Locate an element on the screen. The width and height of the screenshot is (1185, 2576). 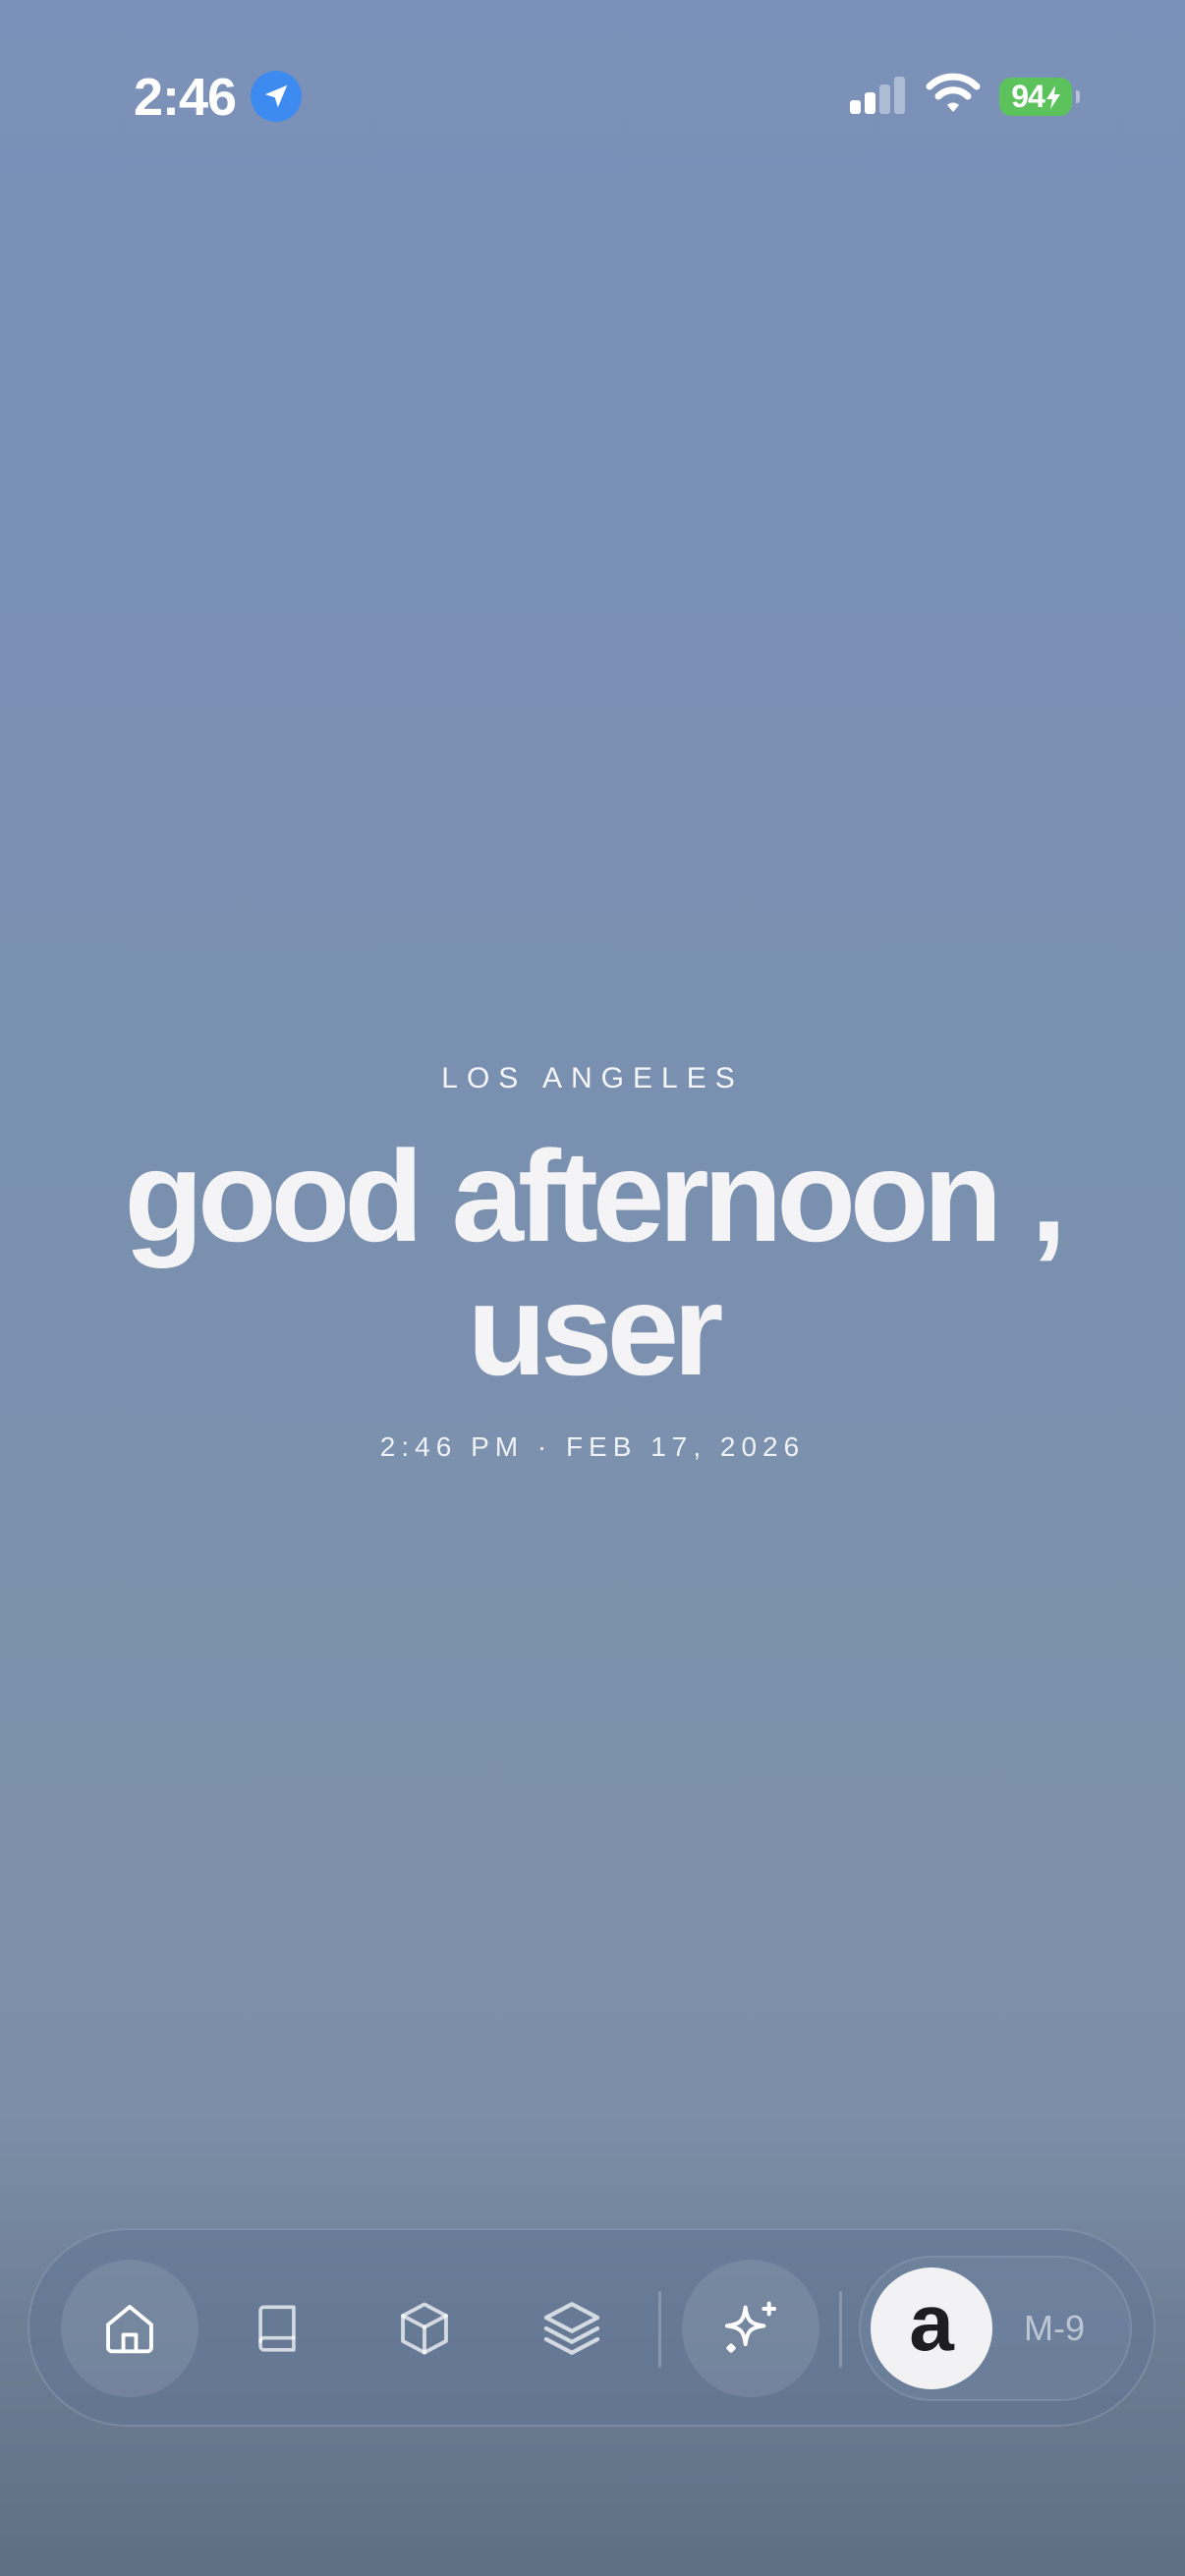
location-arrow-icon is located at coordinates (277, 96).